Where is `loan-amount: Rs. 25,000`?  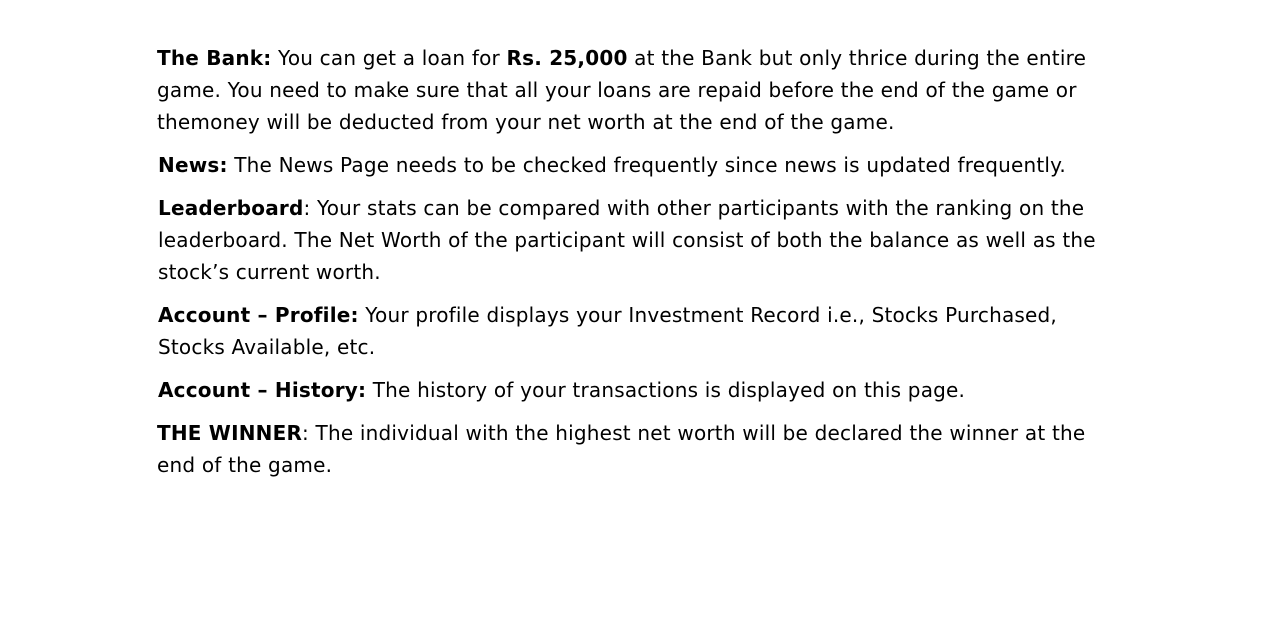
loan-amount: Rs. 25,000 is located at coordinates (567, 58).